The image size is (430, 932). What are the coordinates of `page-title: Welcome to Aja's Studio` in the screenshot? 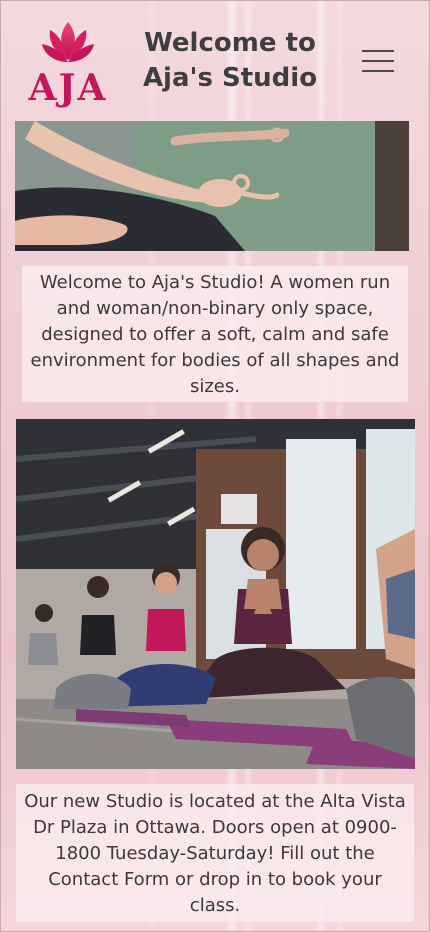 It's located at (230, 61).